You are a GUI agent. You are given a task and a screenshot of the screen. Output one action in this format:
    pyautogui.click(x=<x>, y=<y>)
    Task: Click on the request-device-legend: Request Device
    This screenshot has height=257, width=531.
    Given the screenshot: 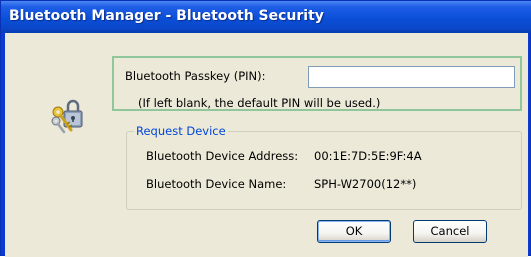 What is the action you would take?
    pyautogui.click(x=181, y=131)
    